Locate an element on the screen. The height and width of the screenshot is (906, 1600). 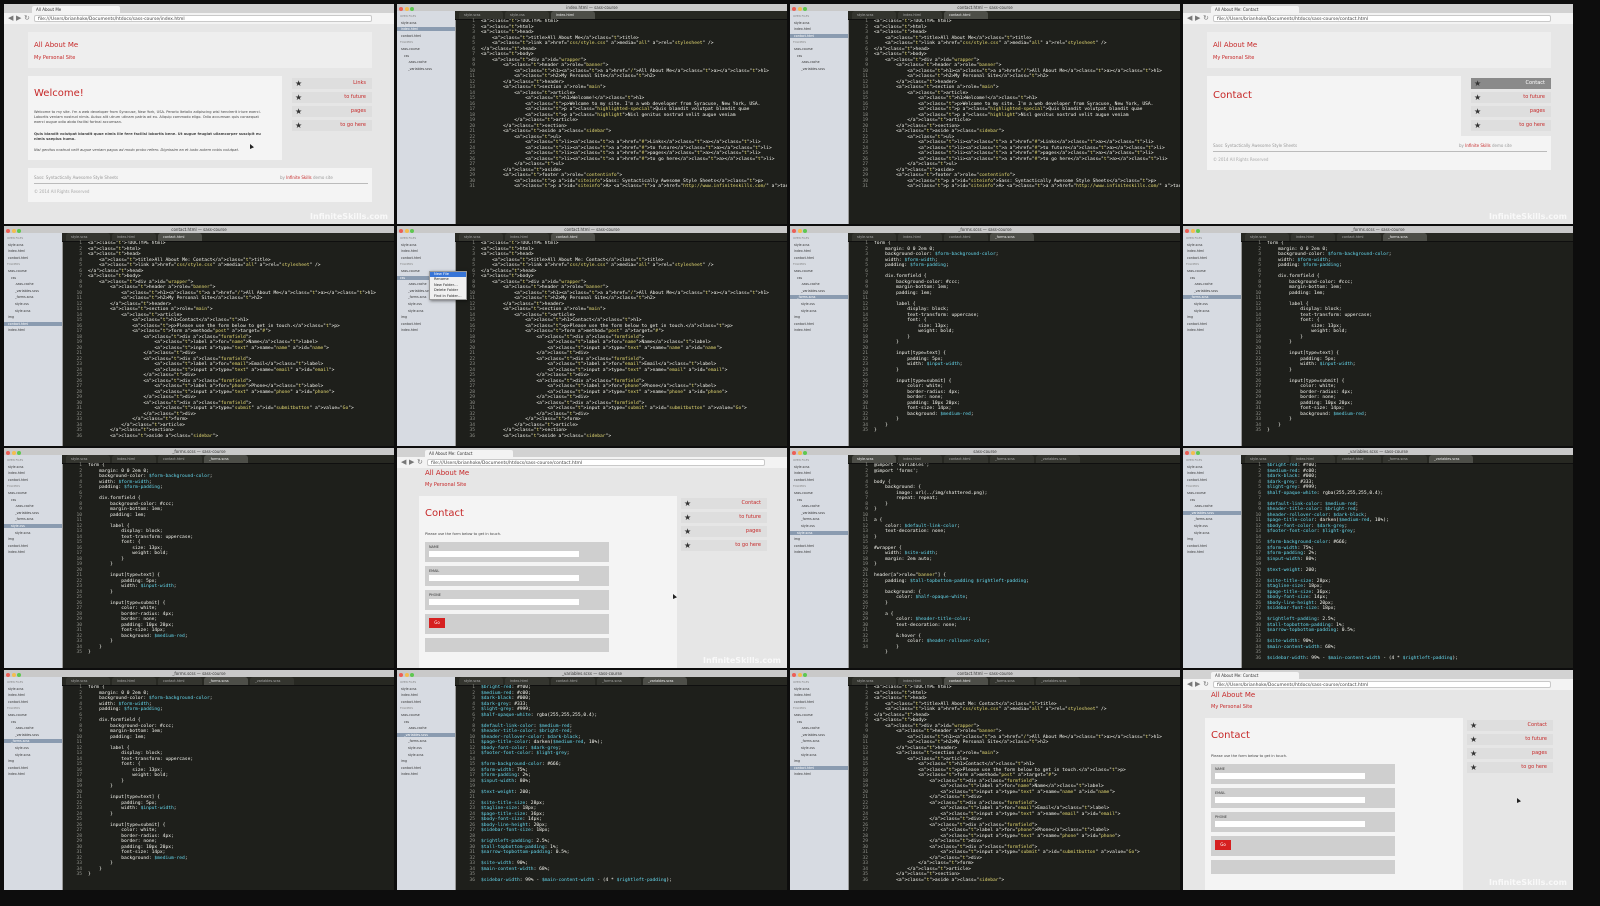
submit-button: Go is located at coordinates (437, 623).